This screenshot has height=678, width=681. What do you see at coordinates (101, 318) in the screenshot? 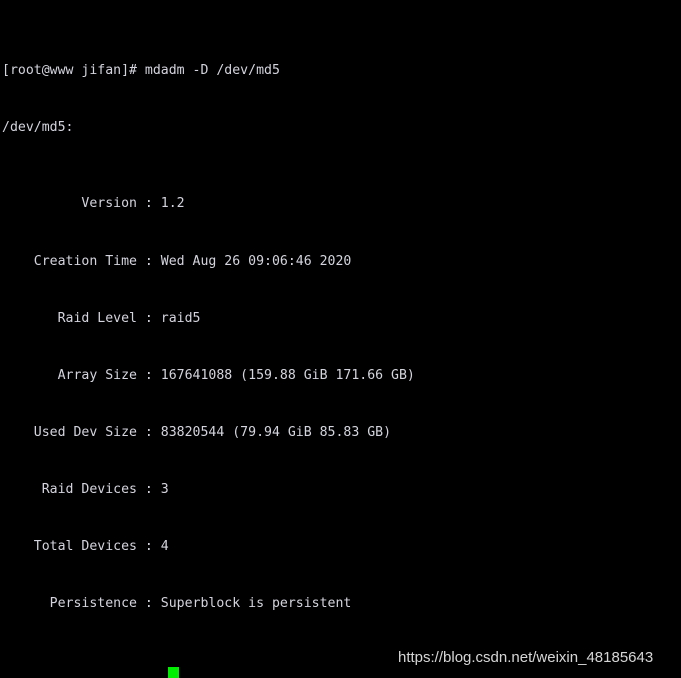
I see `detail-raid-level: Raid Level : raid5` at bounding box center [101, 318].